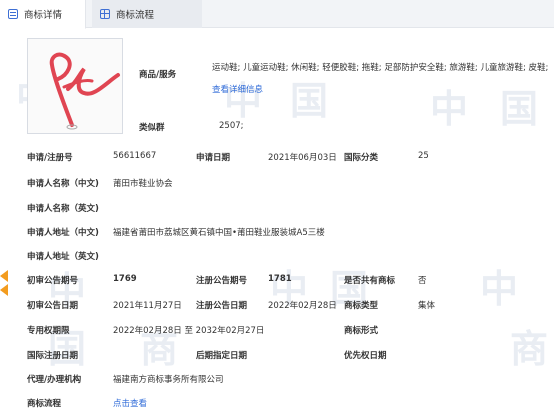  Describe the element at coordinates (135, 15) in the screenshot. I see `tab-label: 商标流程` at that location.